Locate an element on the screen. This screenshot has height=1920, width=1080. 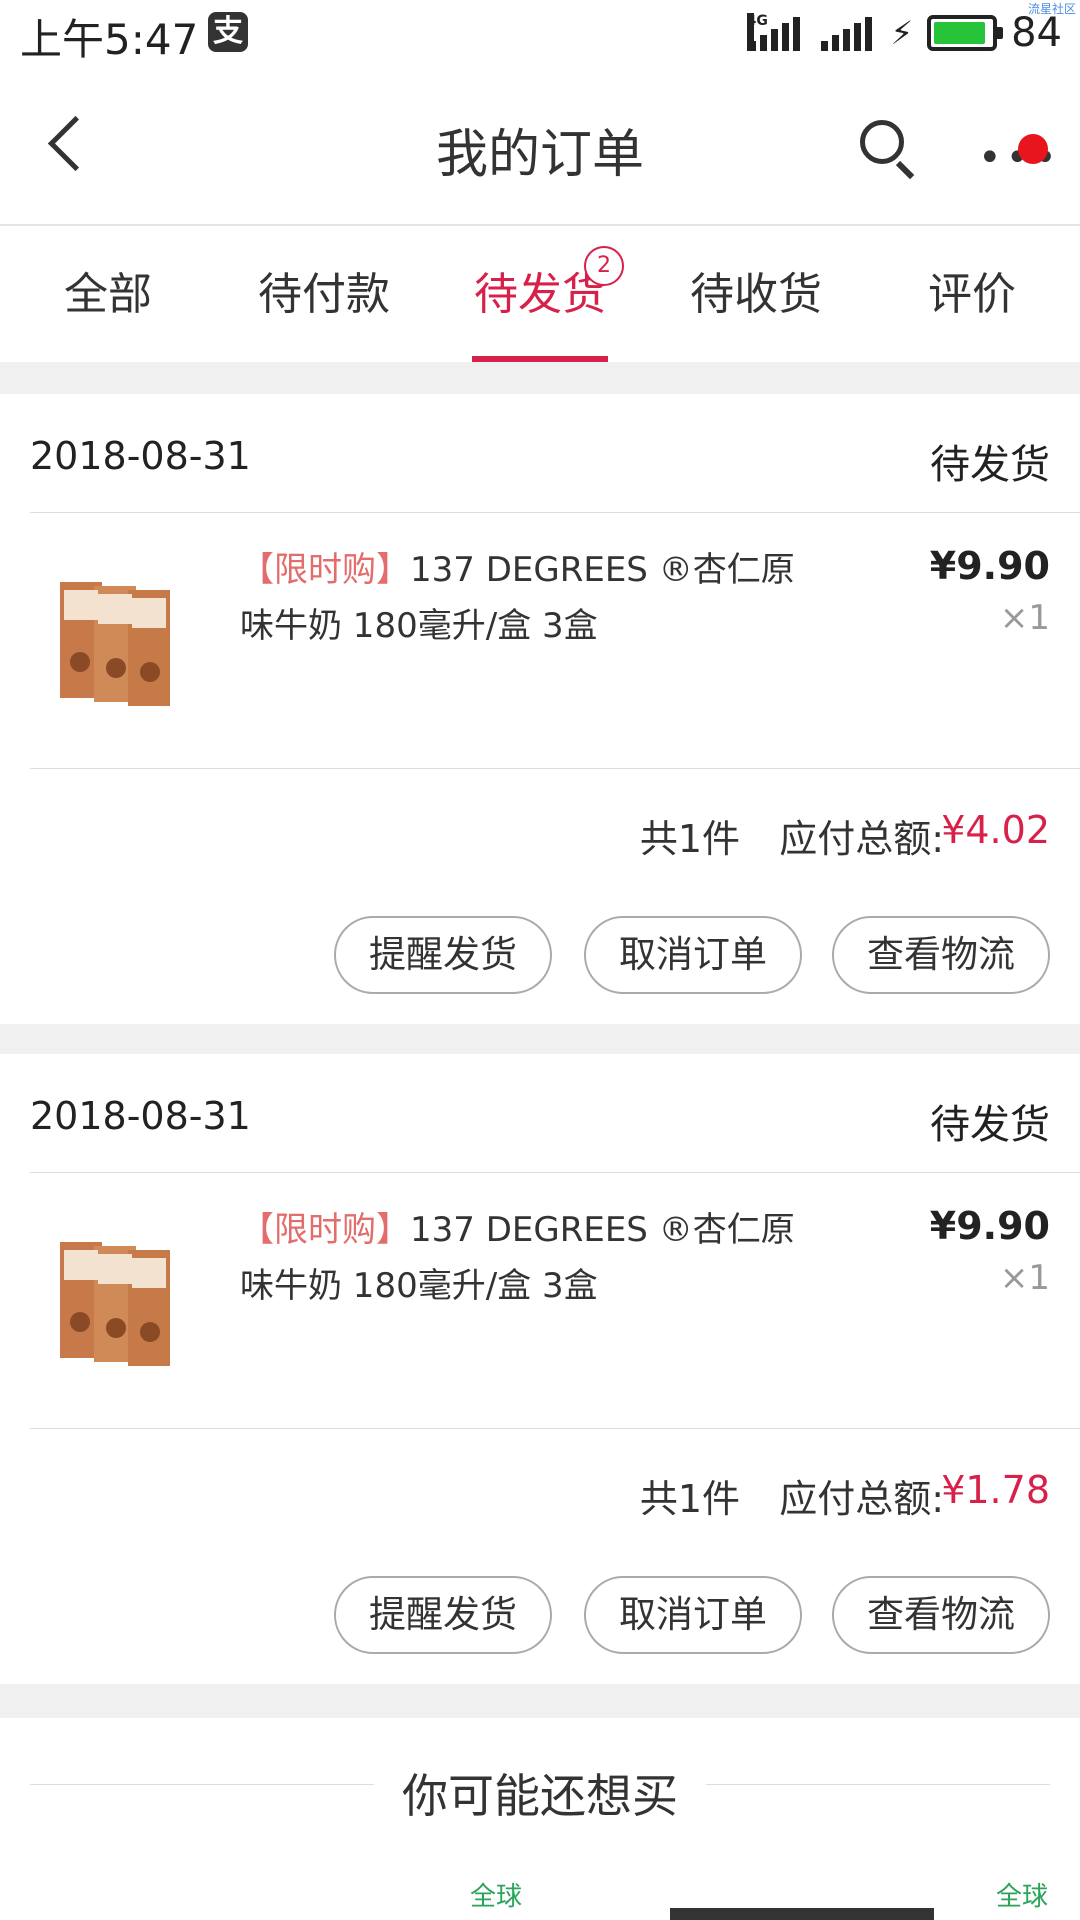
total-amount: ¥1.78 is located at coordinates (995, 1490).